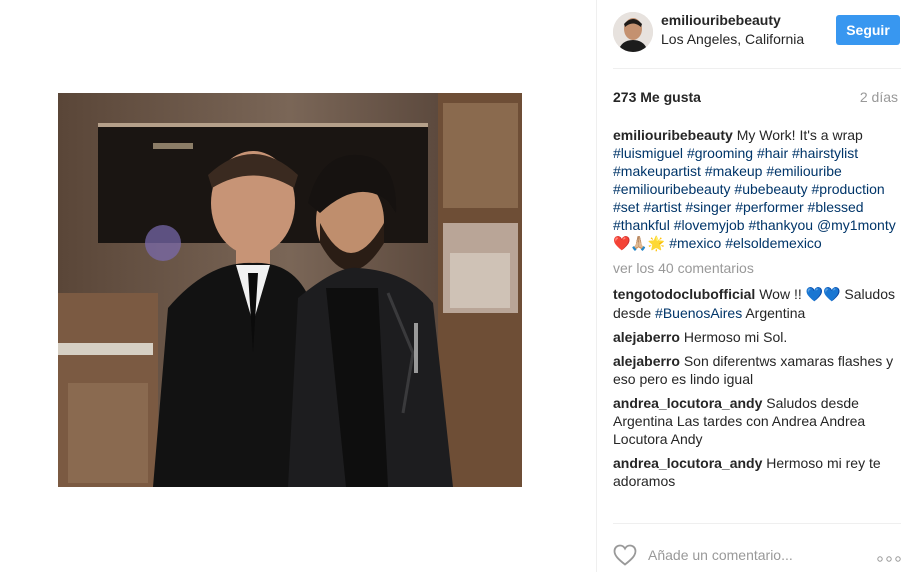 The height and width of the screenshot is (572, 906). What do you see at coordinates (856, 225) in the screenshot?
I see `hashtag-link: @my1monty` at bounding box center [856, 225].